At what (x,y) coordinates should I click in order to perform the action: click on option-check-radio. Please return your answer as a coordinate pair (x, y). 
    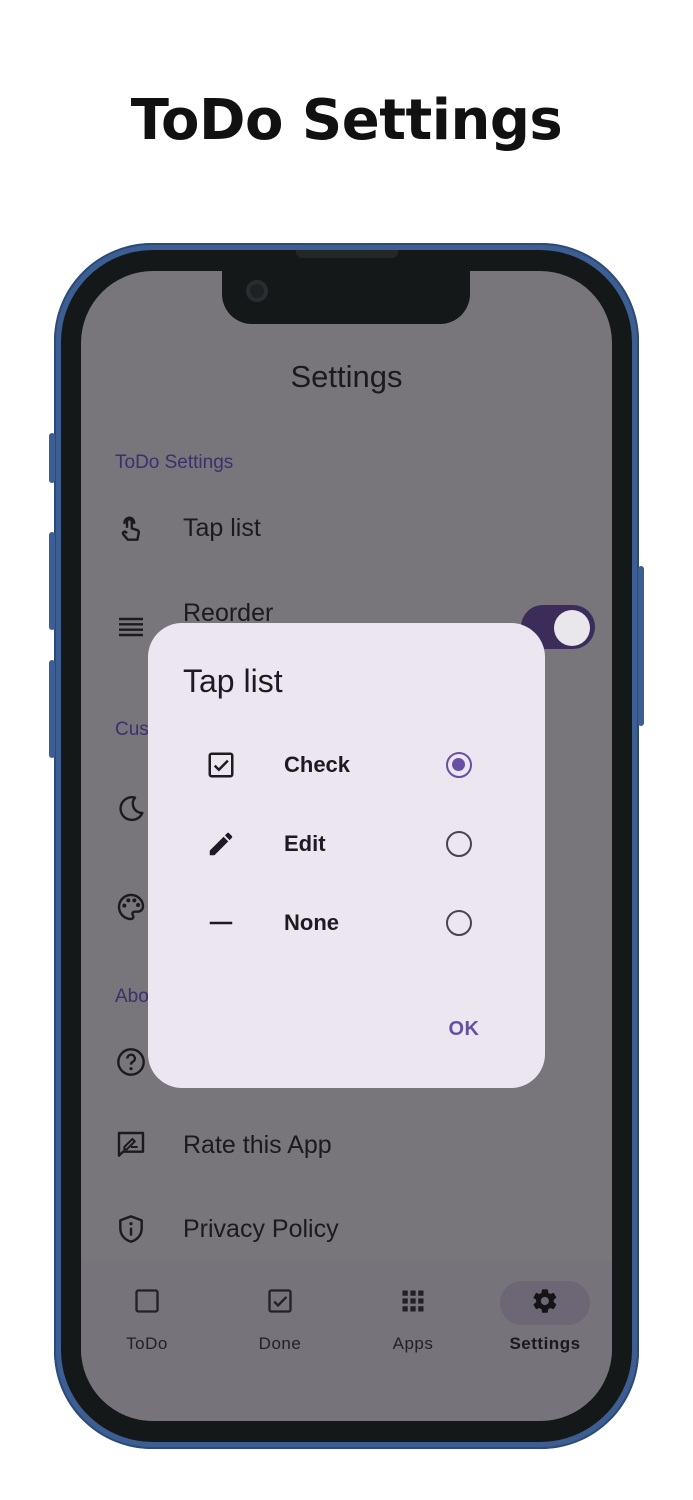
    Looking at the image, I should click on (459, 765).